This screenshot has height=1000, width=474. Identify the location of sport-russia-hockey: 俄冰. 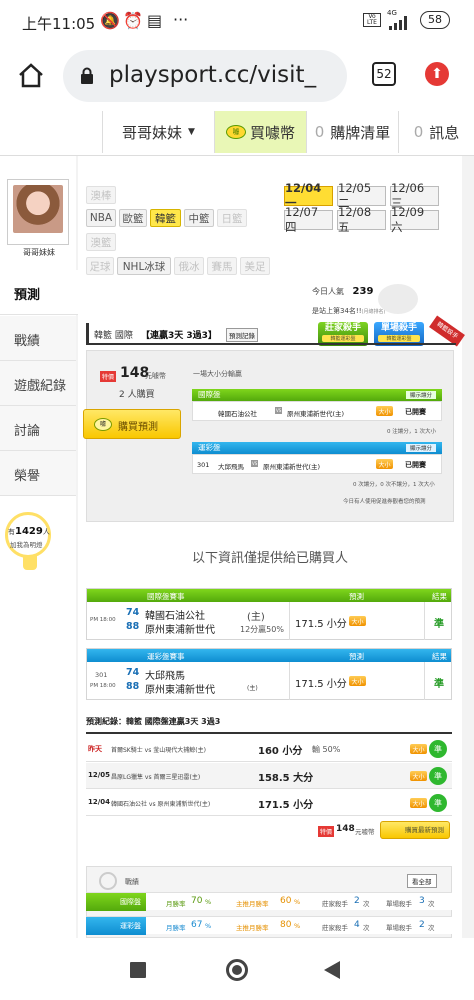
(189, 266).